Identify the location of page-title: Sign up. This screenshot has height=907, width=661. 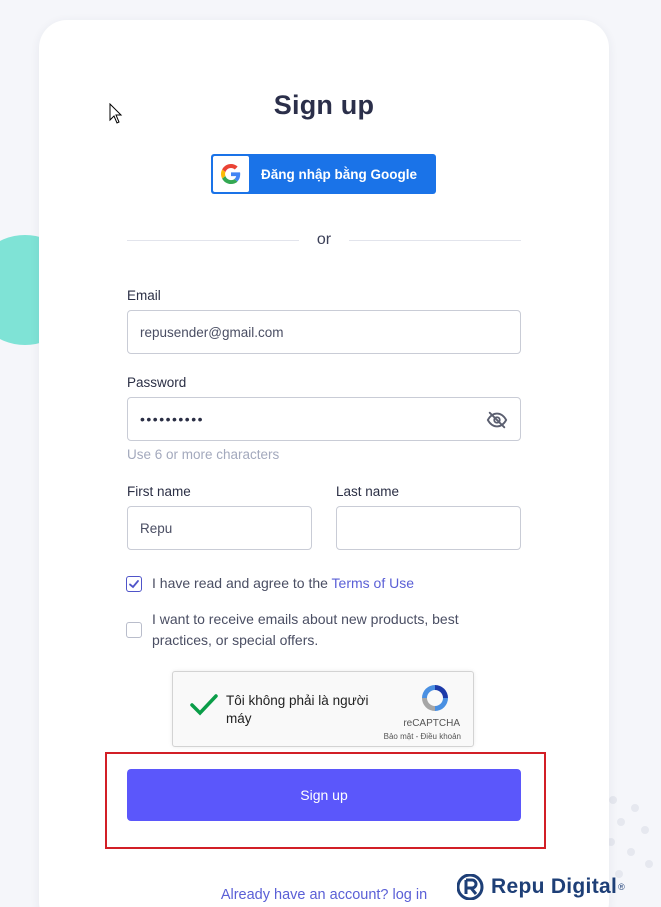
(324, 105).